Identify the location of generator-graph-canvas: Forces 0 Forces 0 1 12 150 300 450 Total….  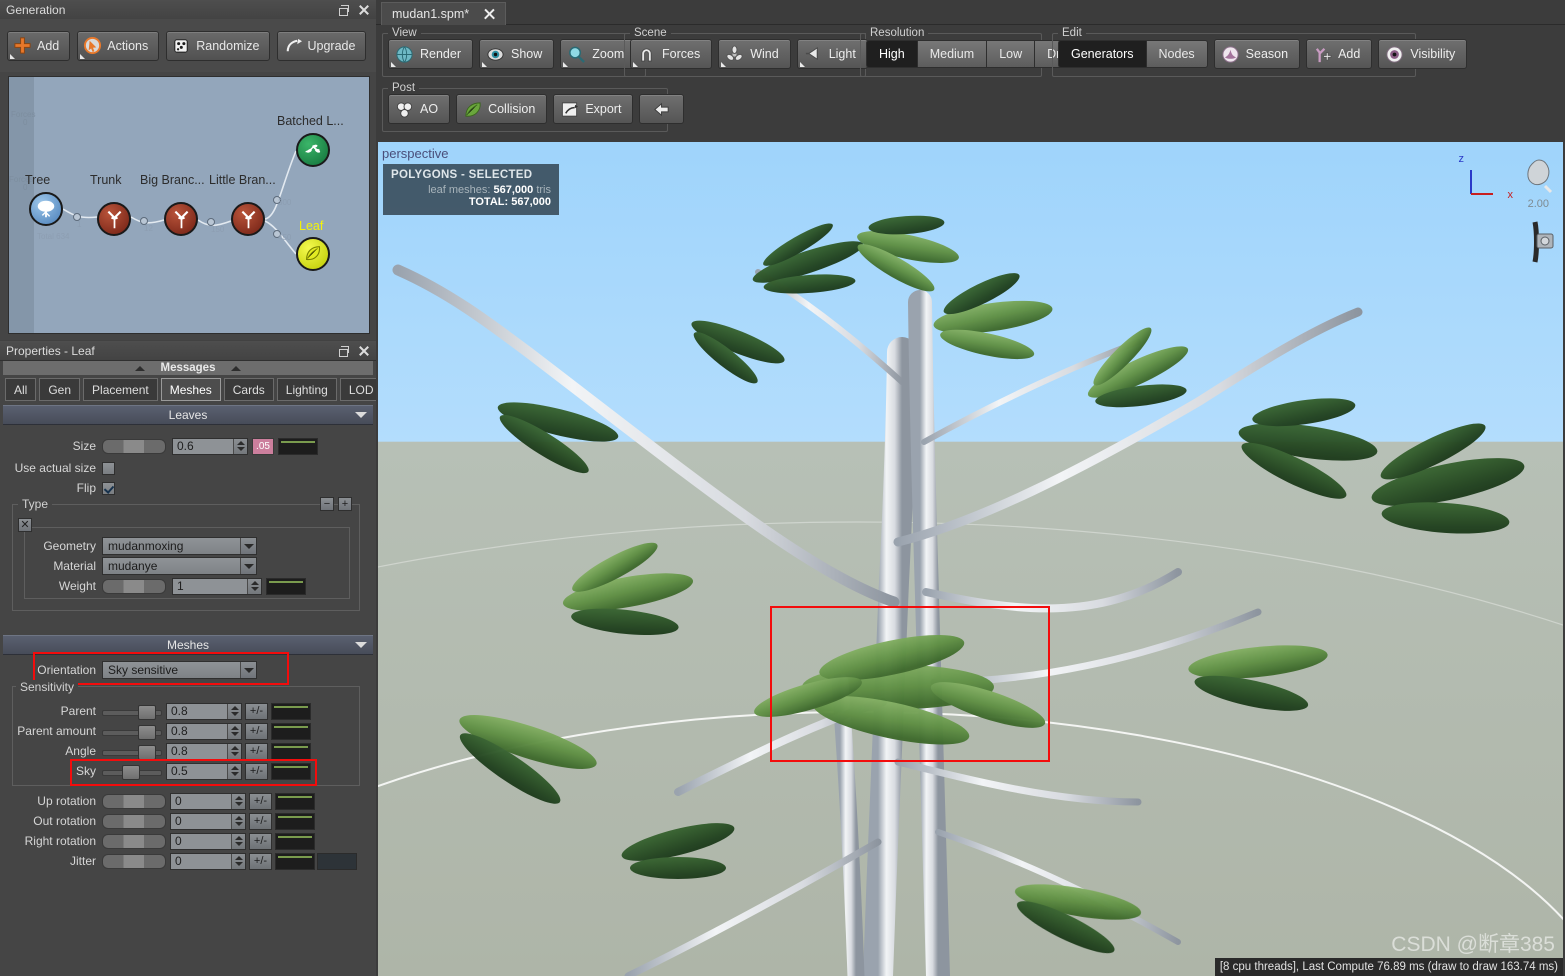
(189, 205).